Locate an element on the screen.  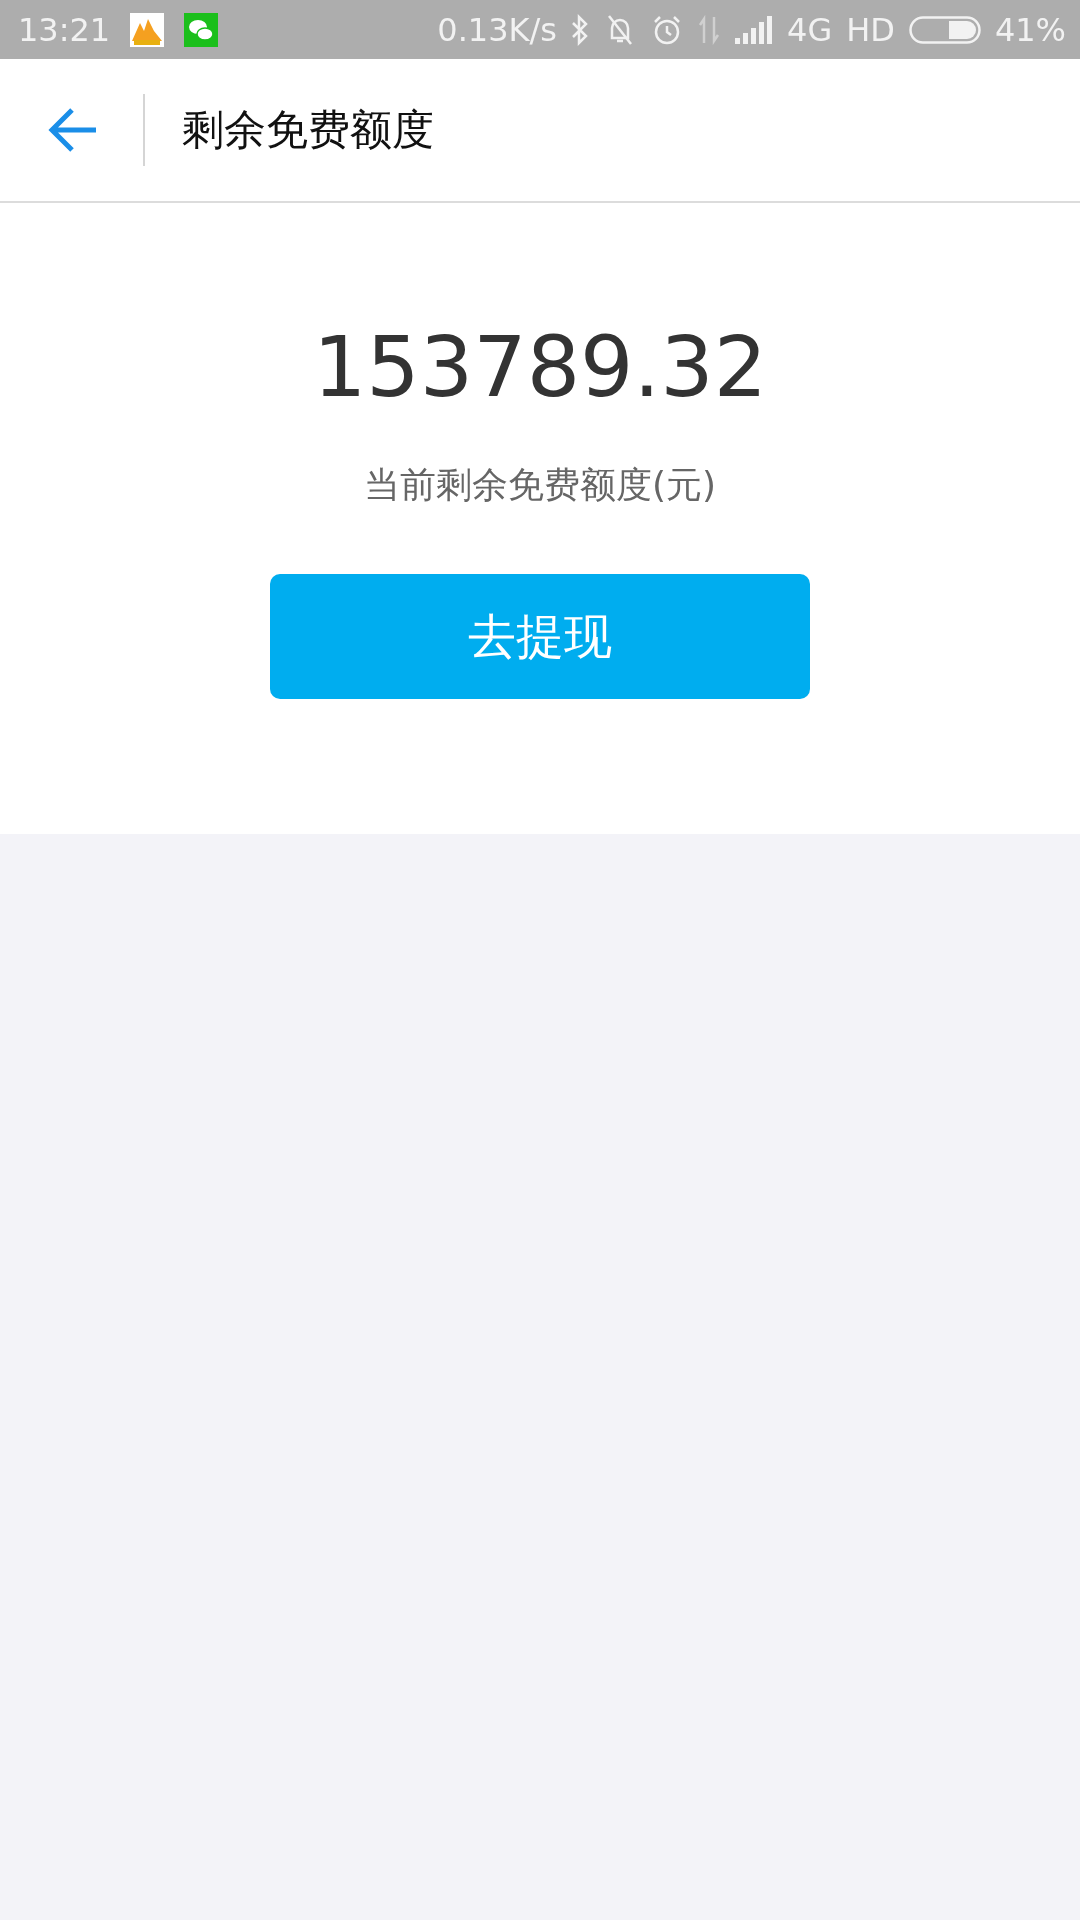
withdraw-button: 去提现 is located at coordinates (540, 636).